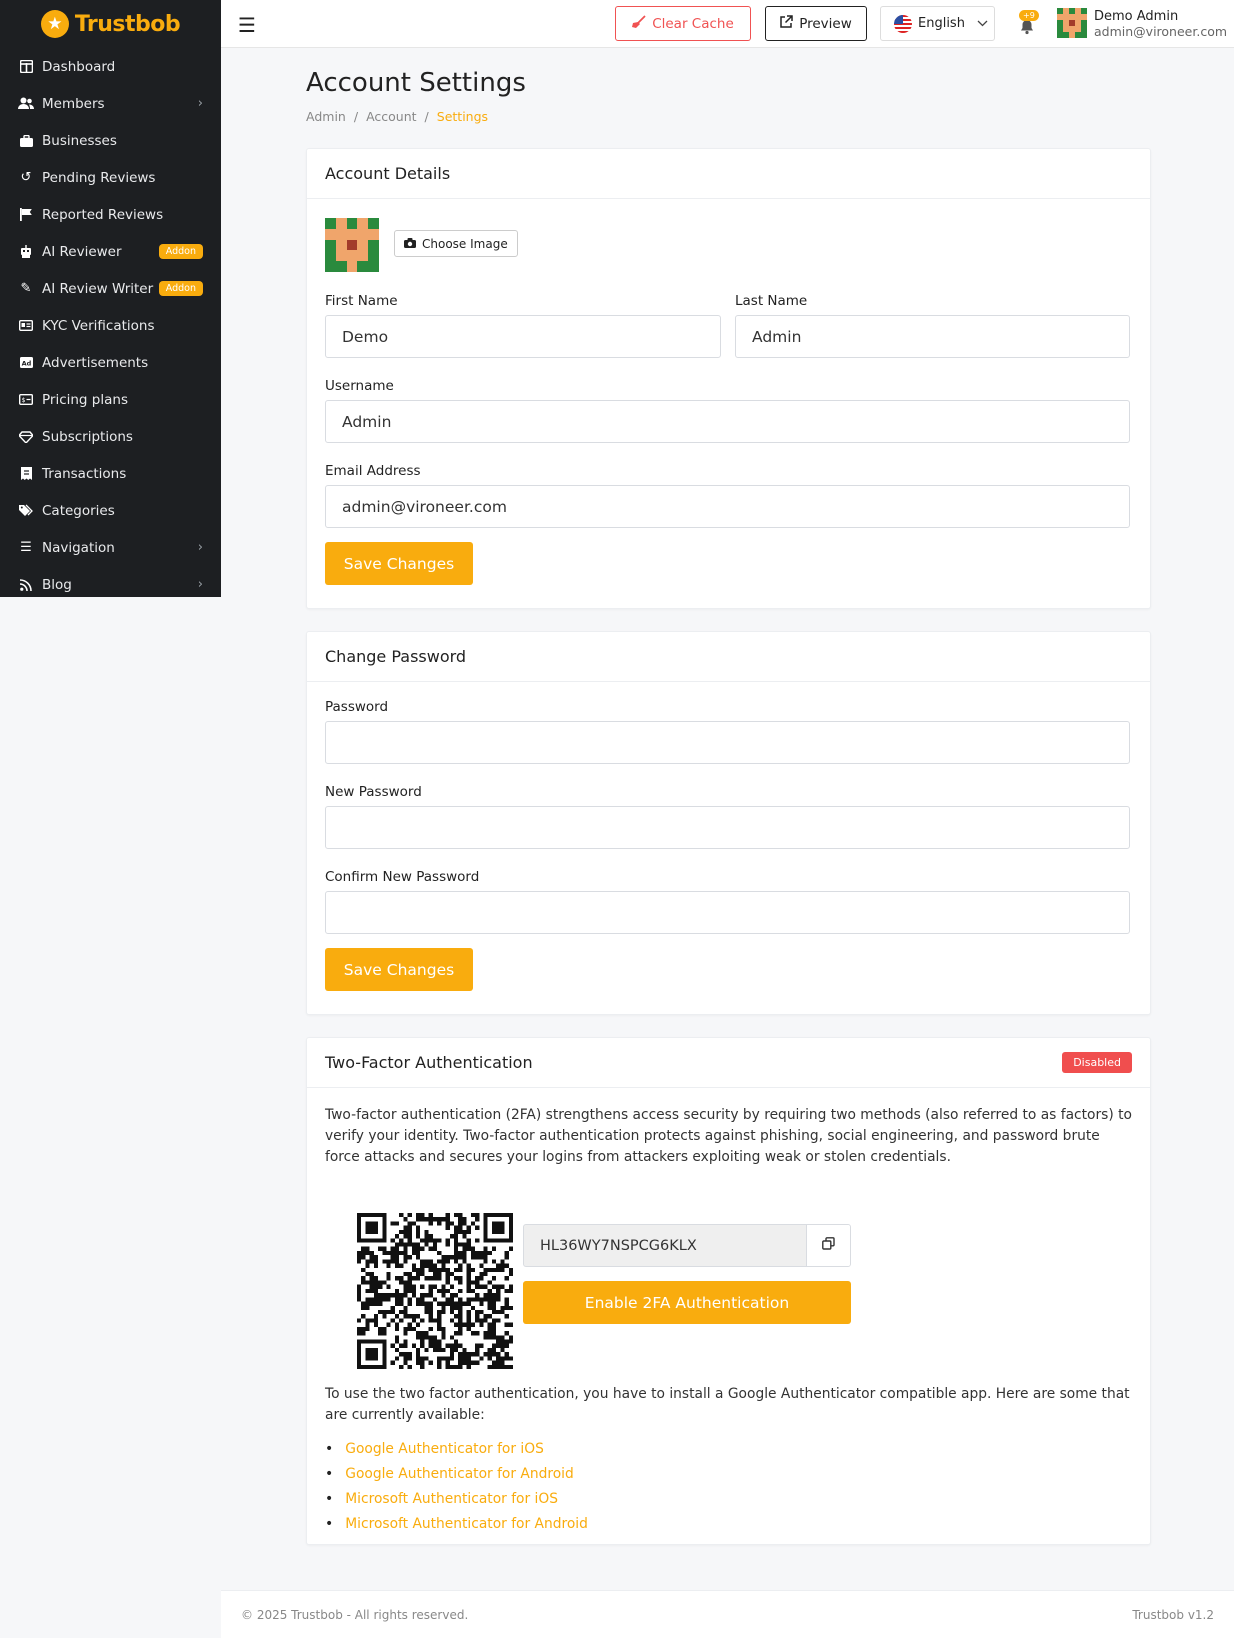 This screenshot has width=1234, height=1638. I want to click on notifications-button: +9, so click(1028, 23).